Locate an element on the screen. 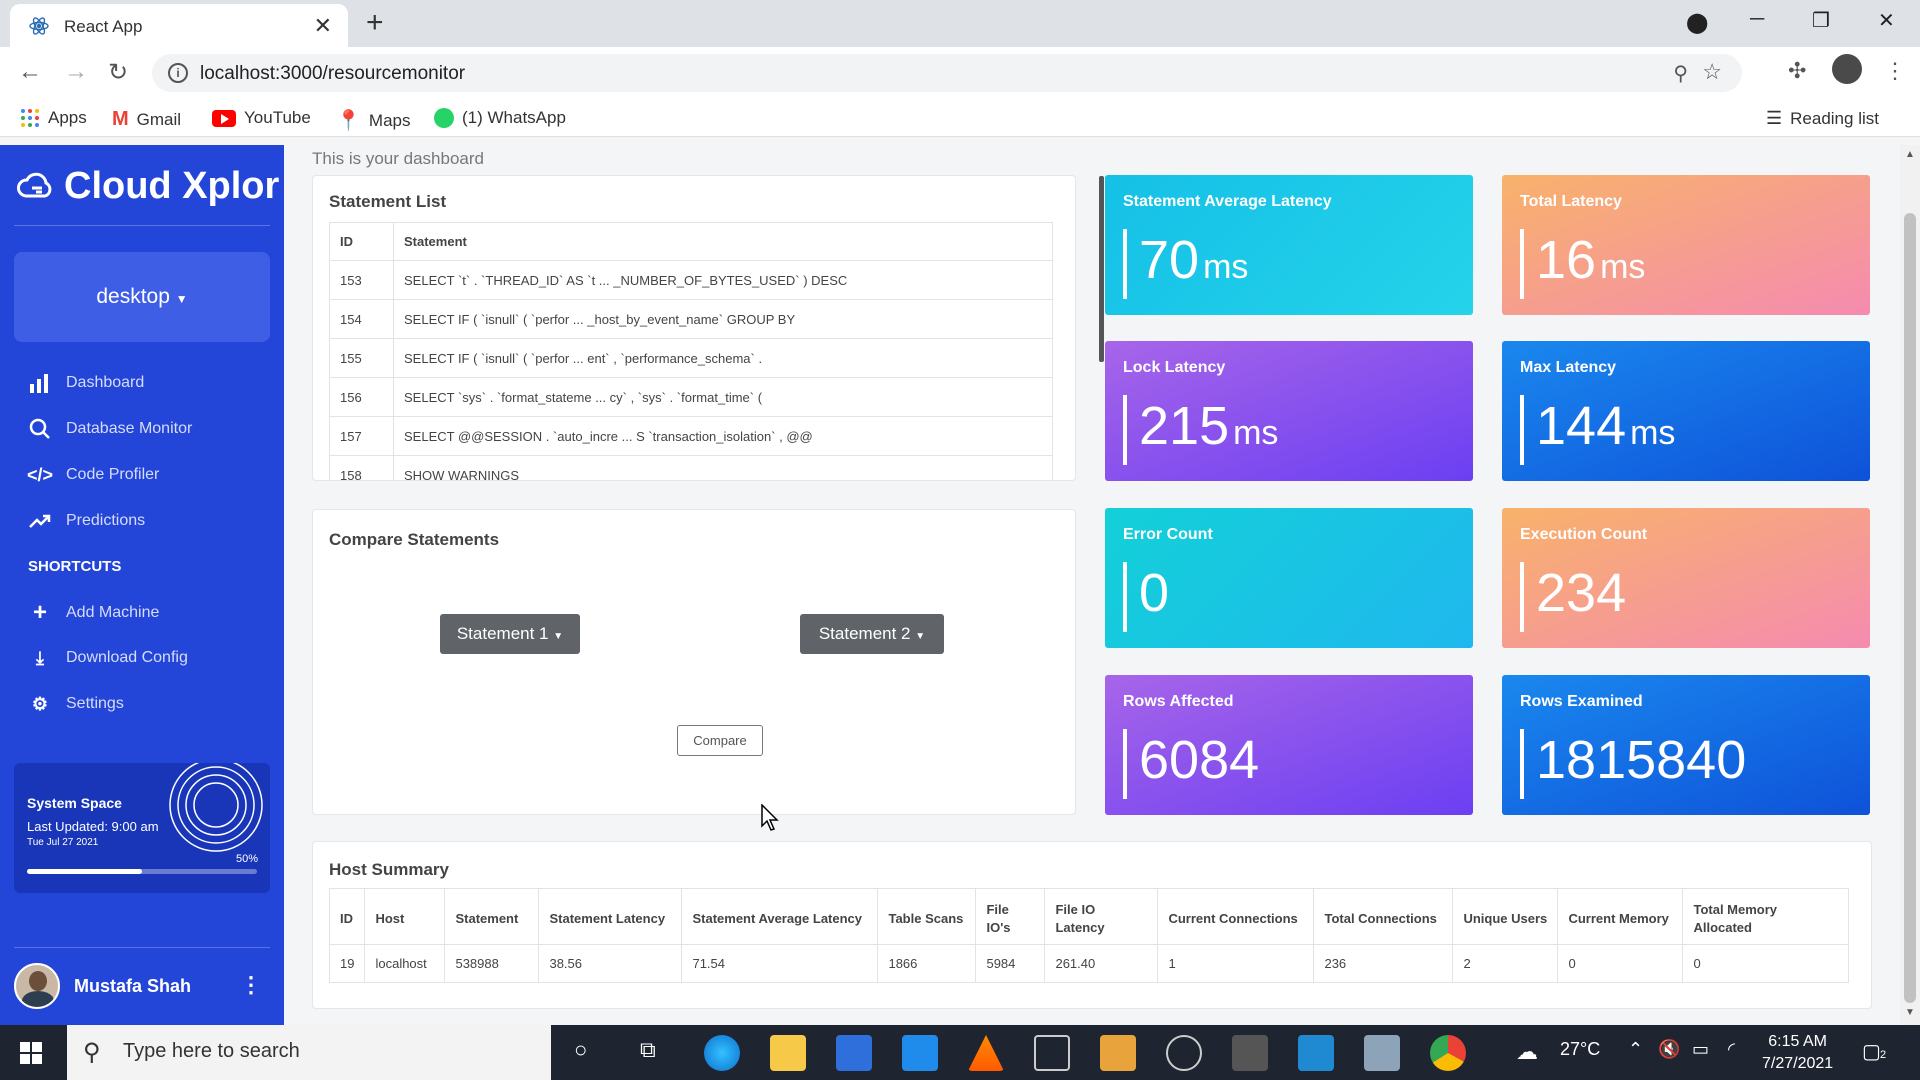 This screenshot has width=1920, height=1080. nav-dashboard: Dashboard is located at coordinates (86, 383).